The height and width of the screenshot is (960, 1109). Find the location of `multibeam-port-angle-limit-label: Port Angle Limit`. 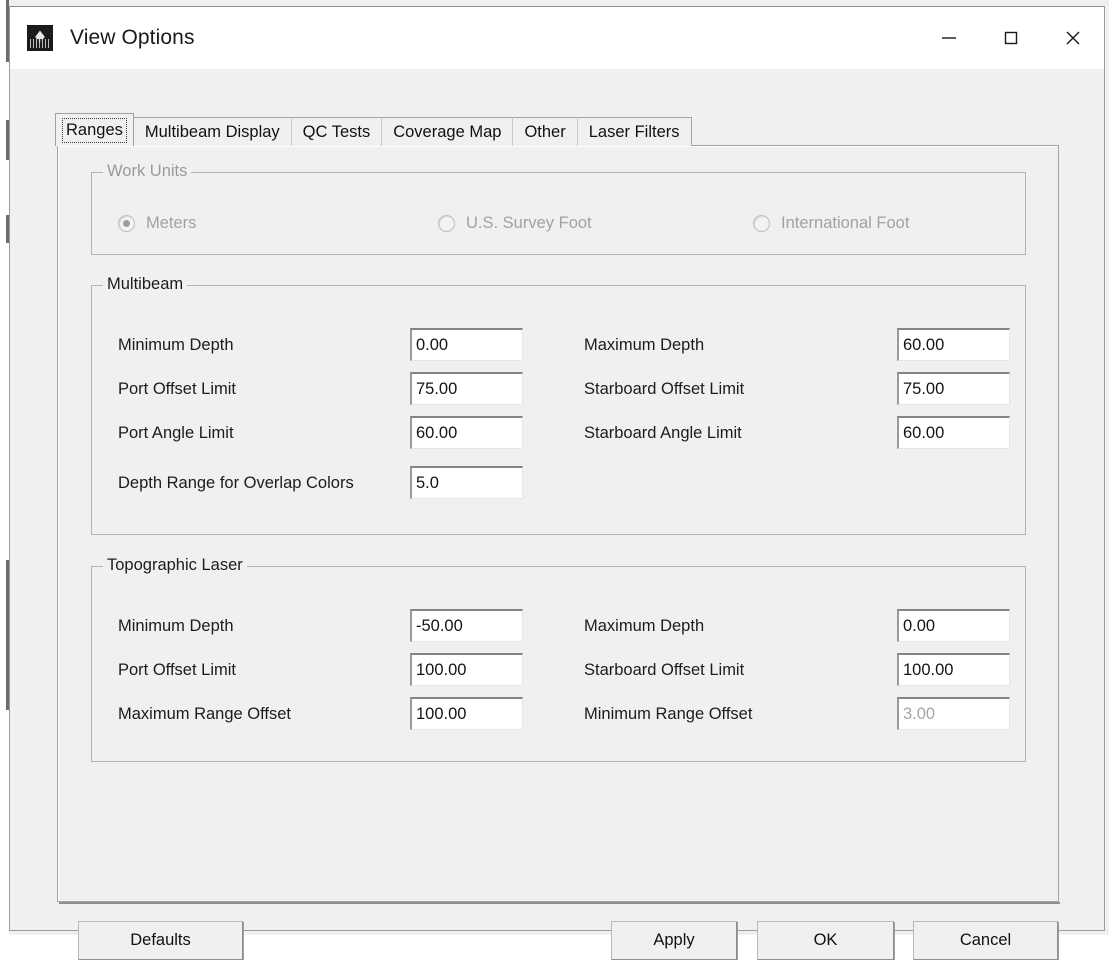

multibeam-port-angle-limit-label: Port Angle Limit is located at coordinates (176, 433).